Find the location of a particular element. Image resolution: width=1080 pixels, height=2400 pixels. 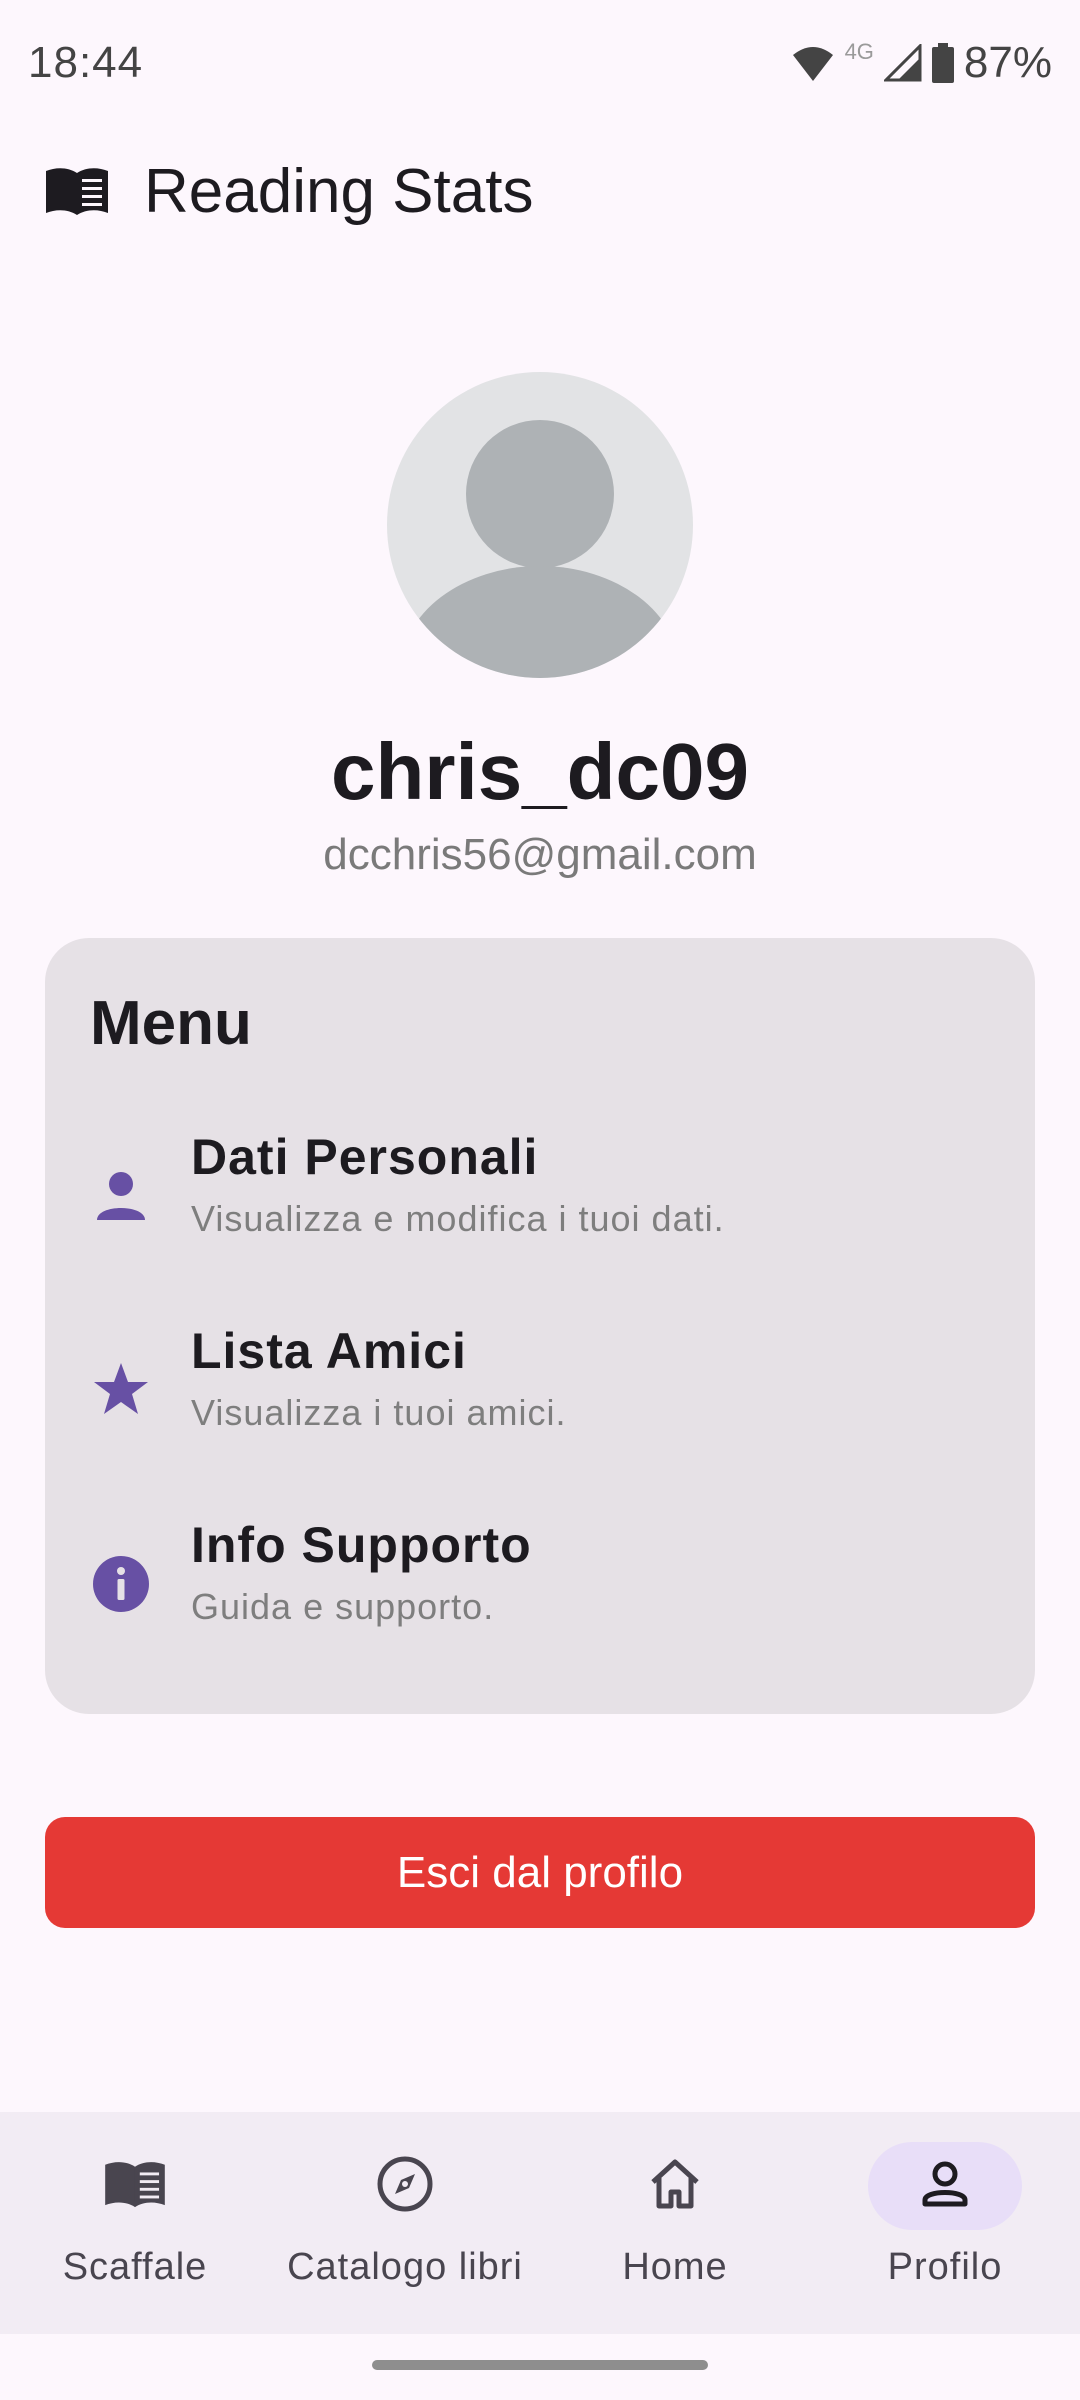

avatar is located at coordinates (540, 525).